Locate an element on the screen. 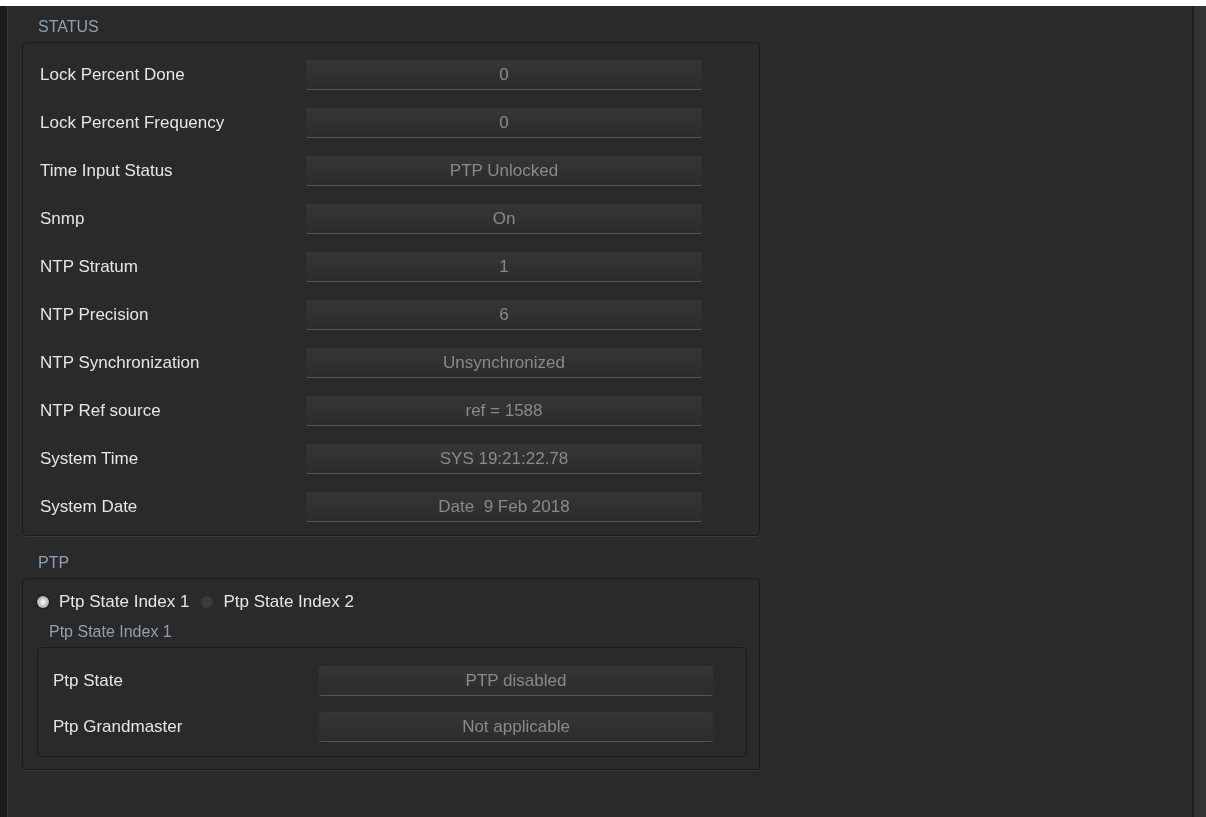 Image resolution: width=1206 pixels, height=817 pixels. field-label: System Date is located at coordinates (89, 507).